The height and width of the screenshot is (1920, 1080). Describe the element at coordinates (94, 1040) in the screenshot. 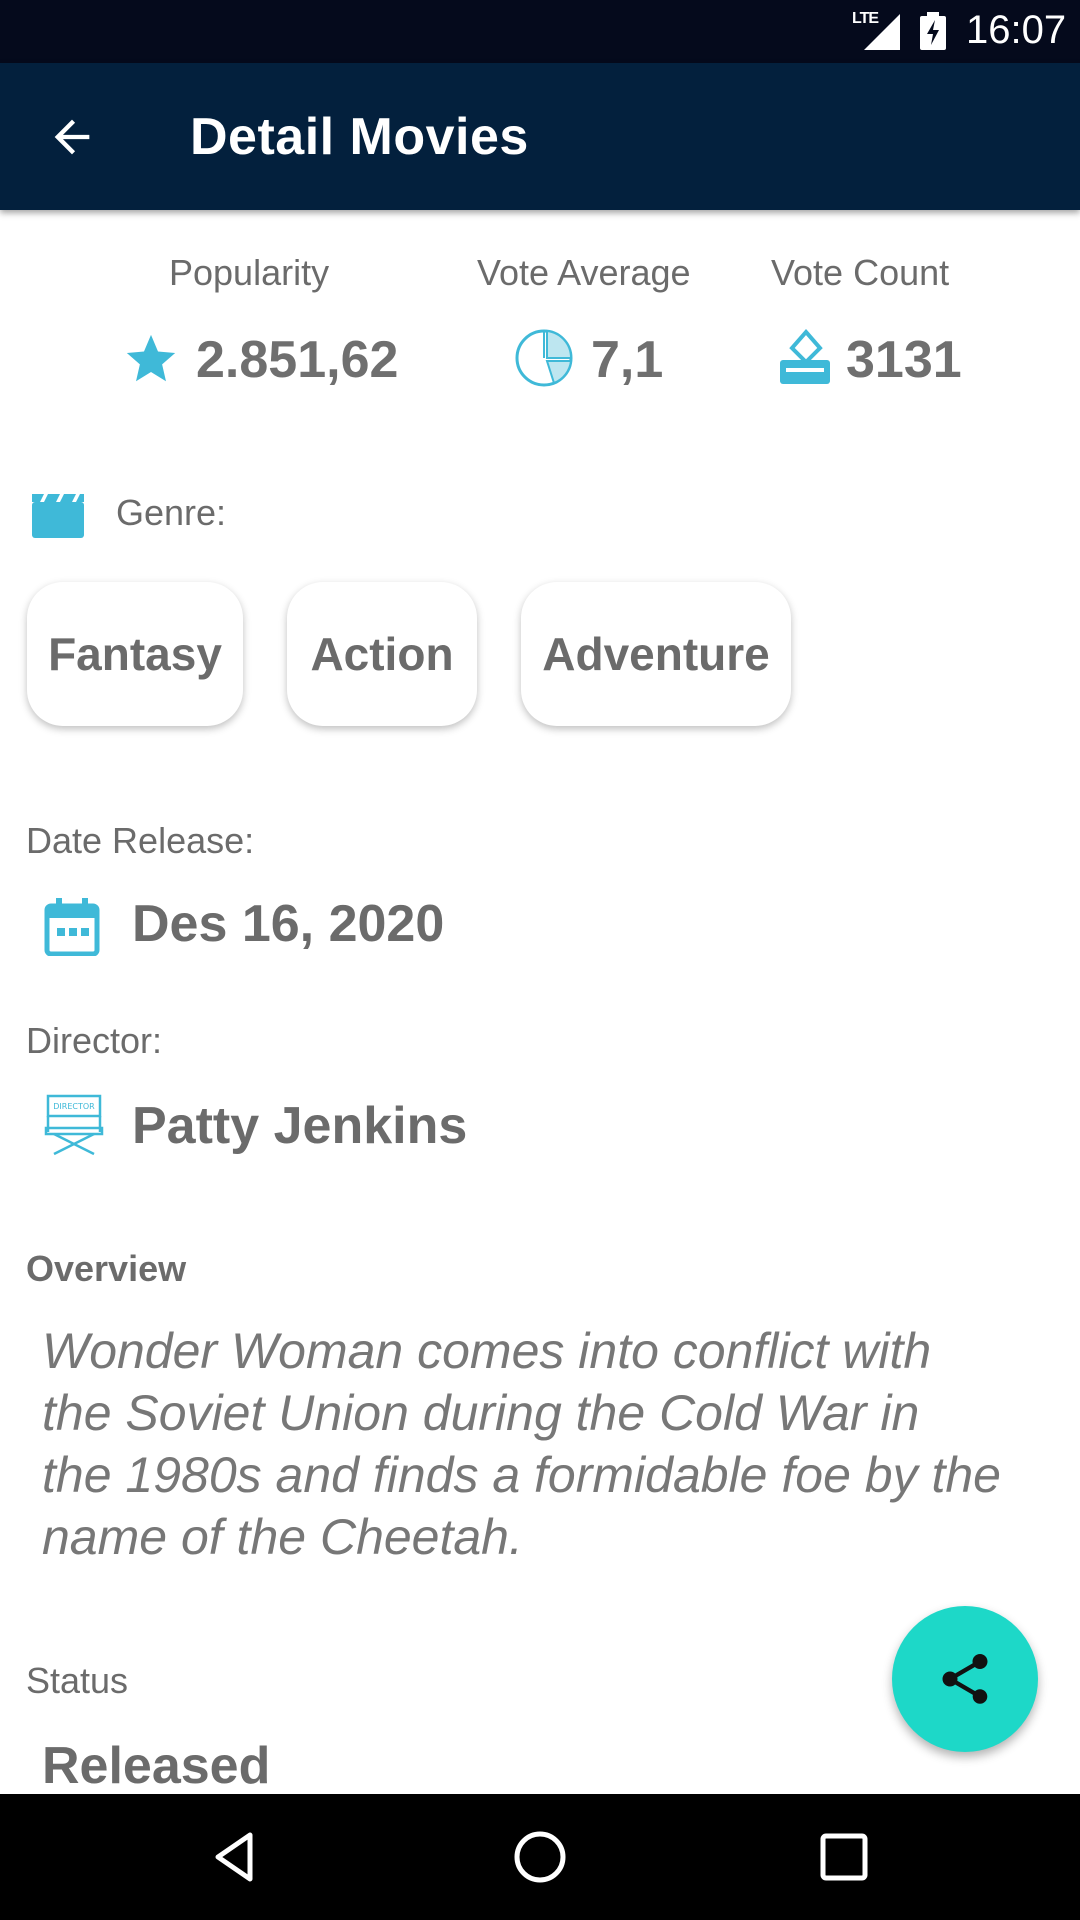

I see `director-label: Director:` at that location.